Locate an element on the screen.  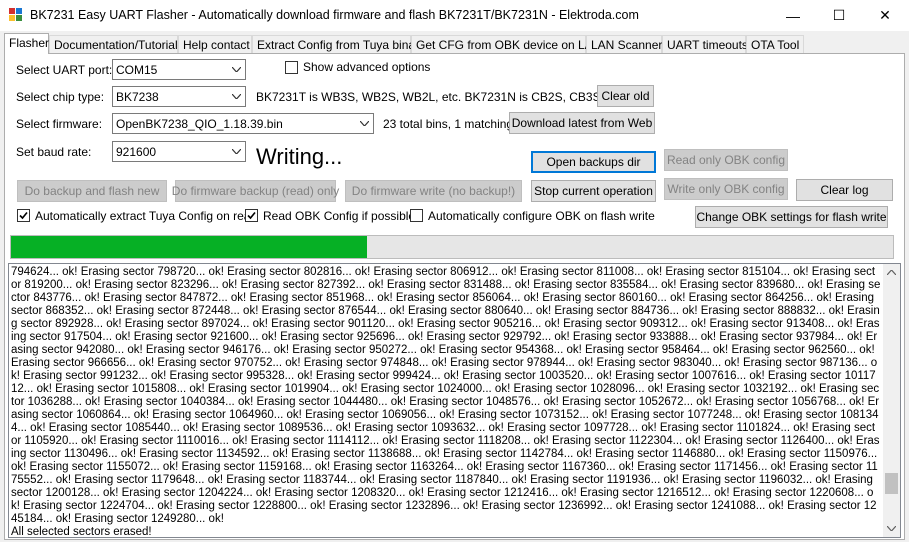
tab-extract-config: Extract Config from Tuya binary is located at coordinates (338, 44).